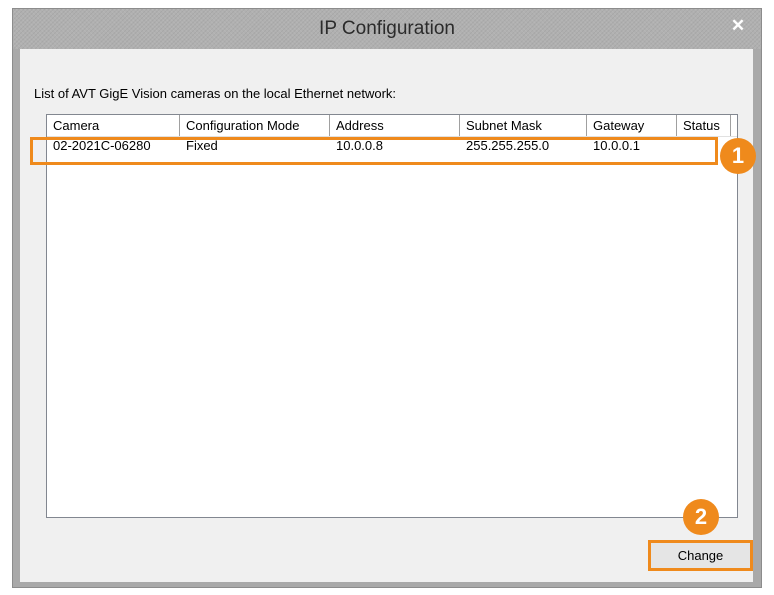  I want to click on title-bar: IP Configuration ✕, so click(387, 29).